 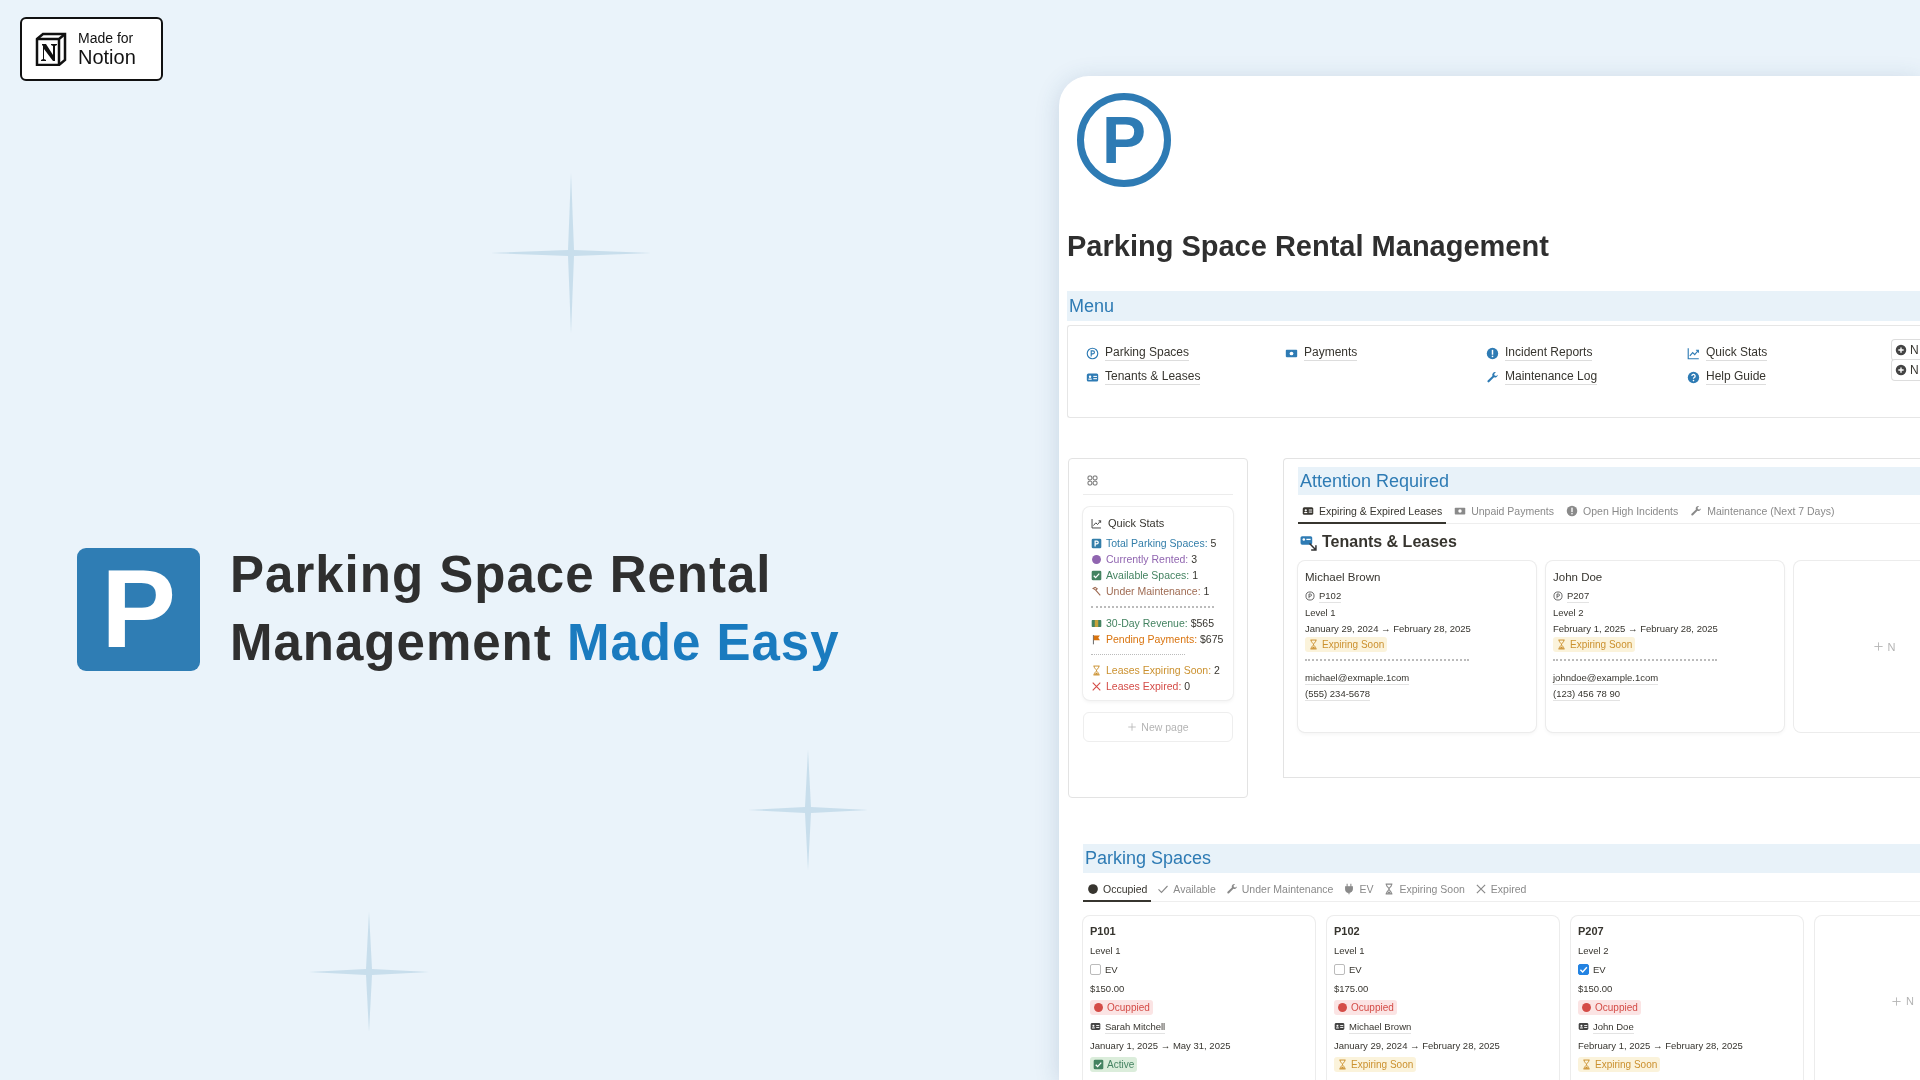 What do you see at coordinates (1158, 670) in the screenshot?
I see `stat-line: Leases Expiring Soon: 2` at bounding box center [1158, 670].